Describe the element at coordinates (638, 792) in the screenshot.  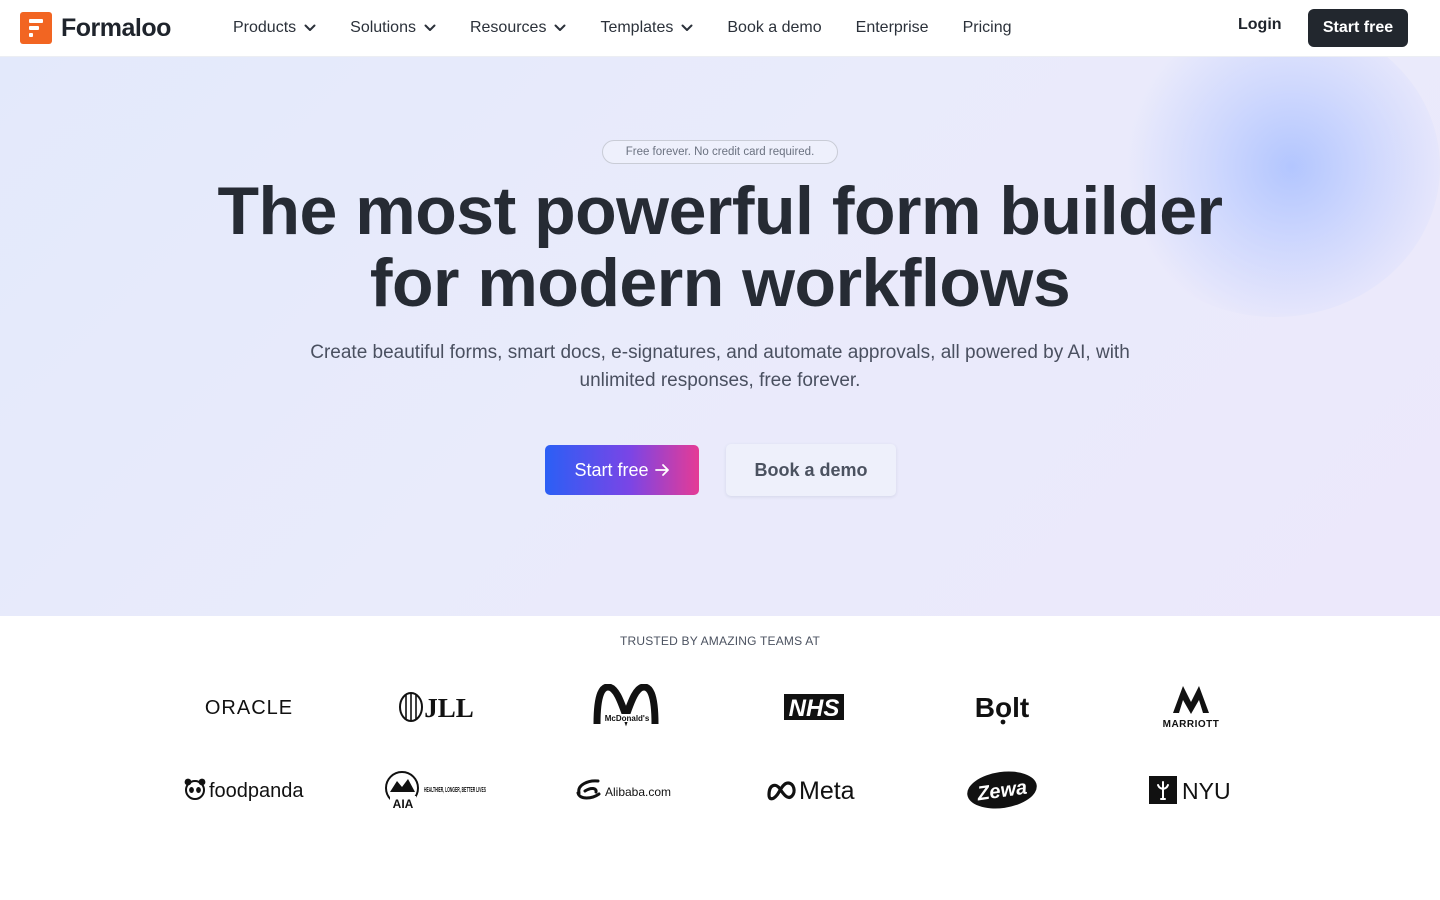
I see `alibaba-wordmark: Alibaba.com` at that location.